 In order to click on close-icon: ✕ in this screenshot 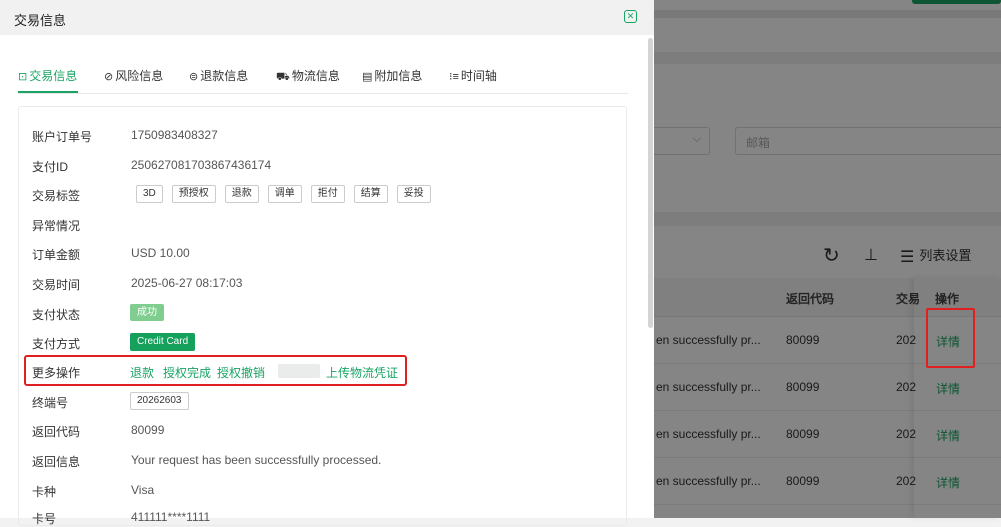, I will do `click(630, 16)`.